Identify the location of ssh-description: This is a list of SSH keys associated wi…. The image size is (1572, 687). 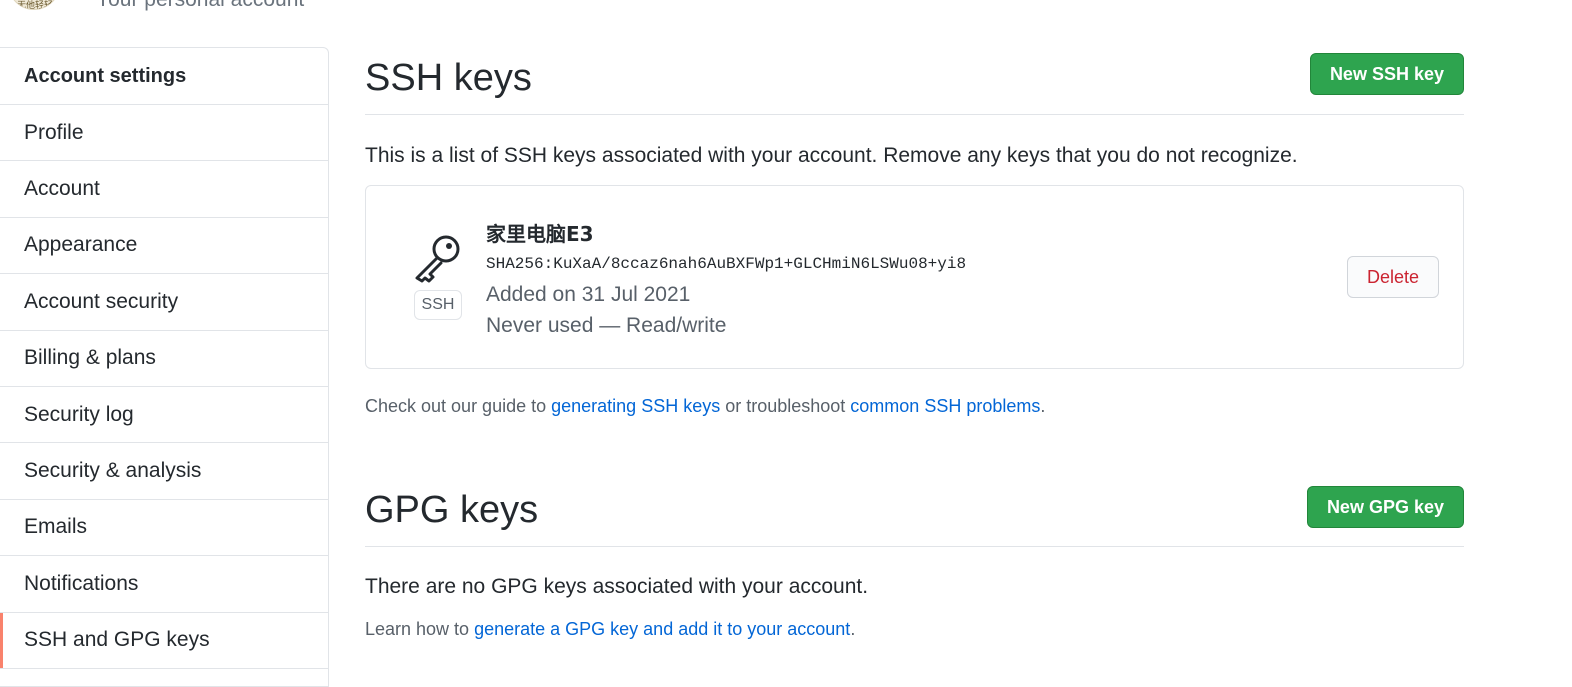
(831, 155).